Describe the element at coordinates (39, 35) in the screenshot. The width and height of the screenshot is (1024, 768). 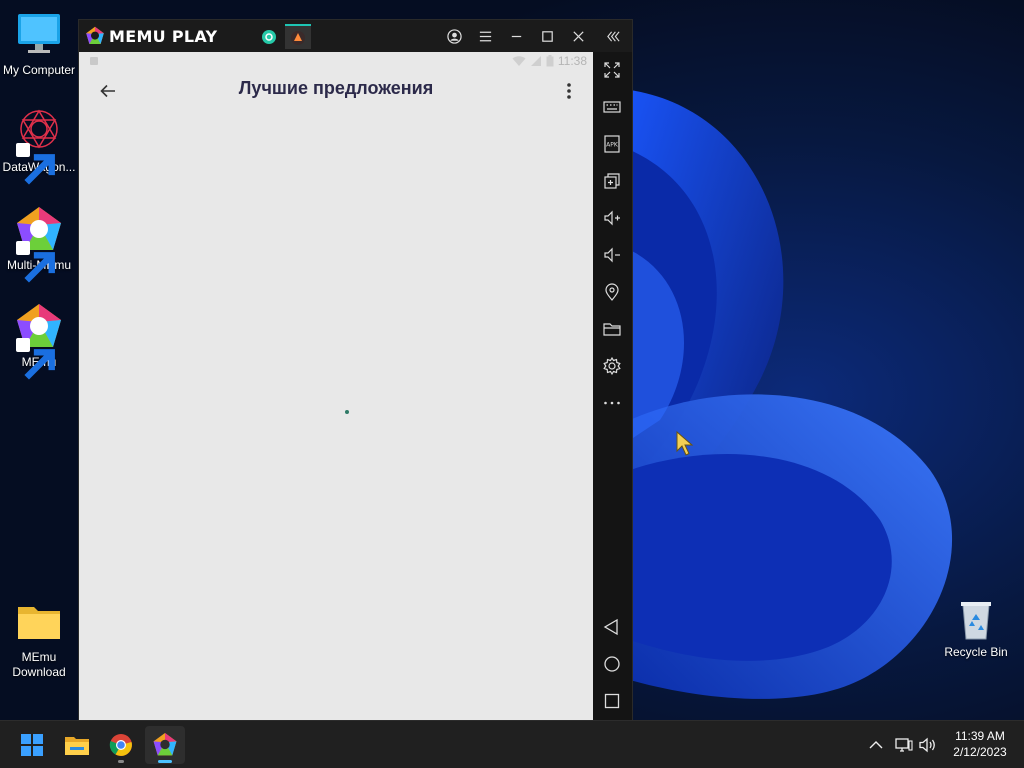
I see `monitor-icon` at that location.